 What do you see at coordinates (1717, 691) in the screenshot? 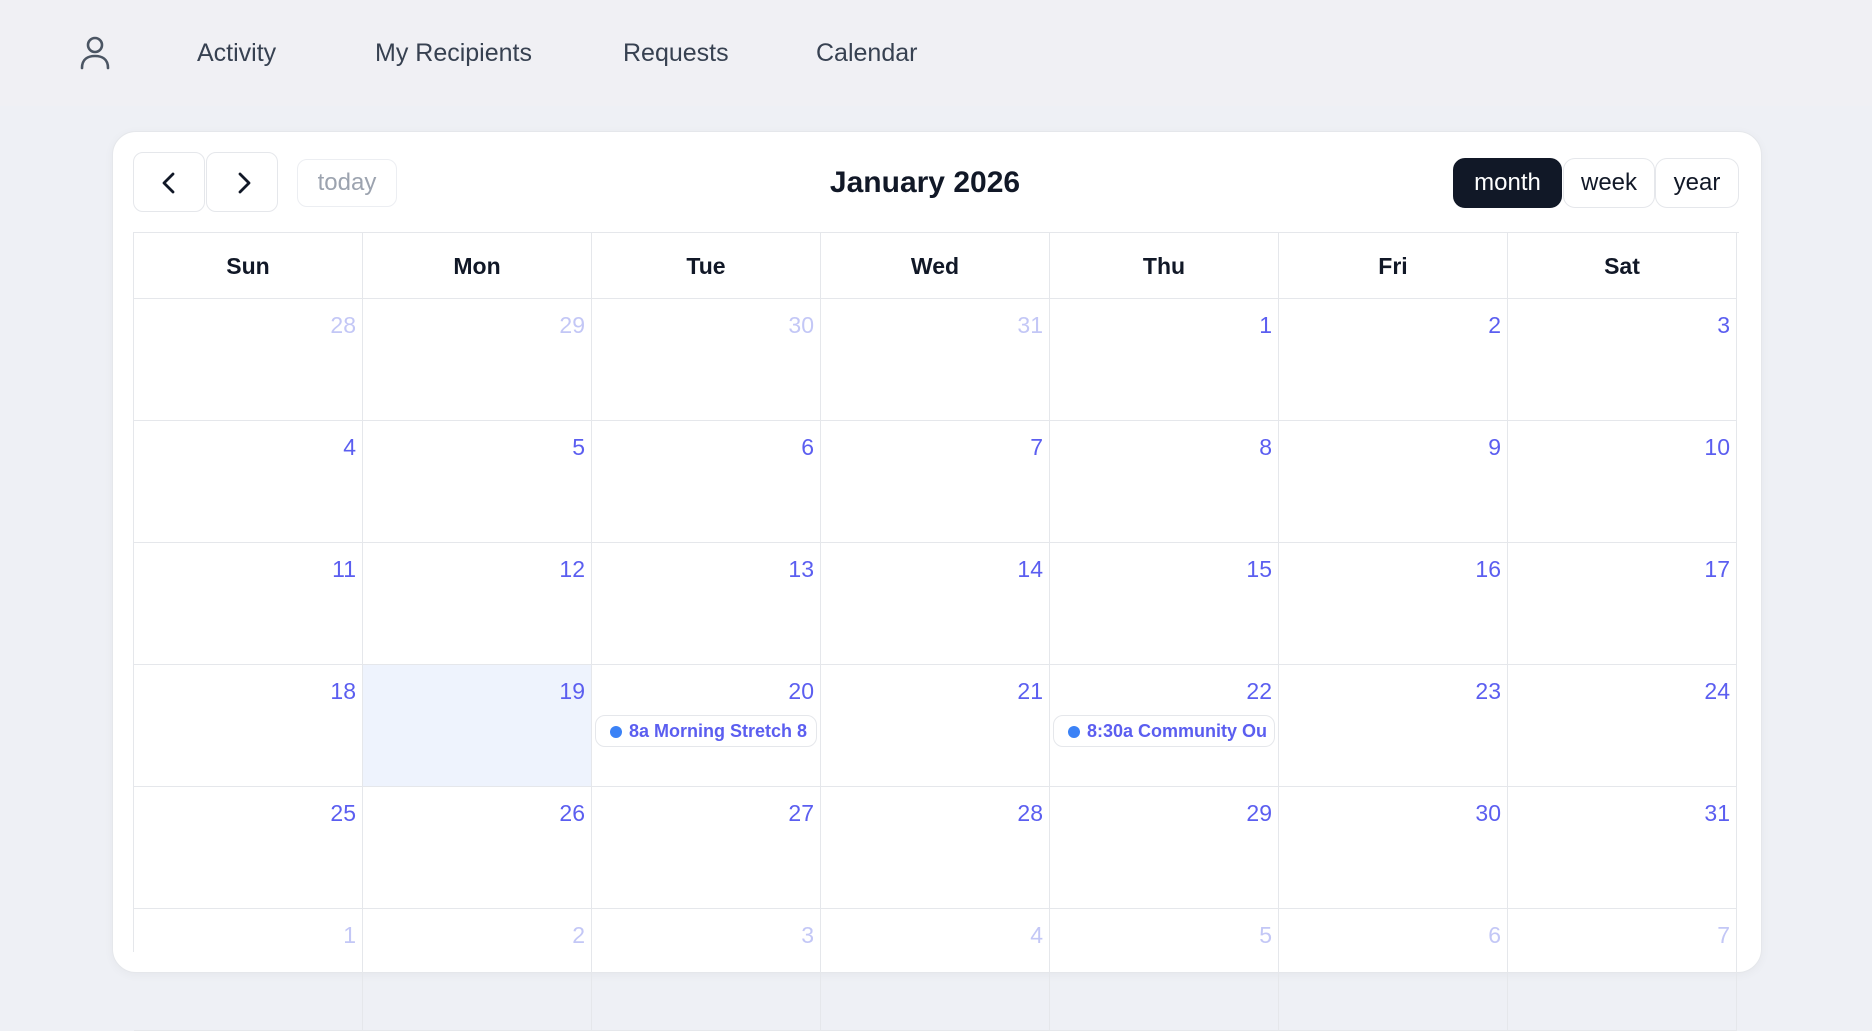
I see `day-number: 24` at bounding box center [1717, 691].